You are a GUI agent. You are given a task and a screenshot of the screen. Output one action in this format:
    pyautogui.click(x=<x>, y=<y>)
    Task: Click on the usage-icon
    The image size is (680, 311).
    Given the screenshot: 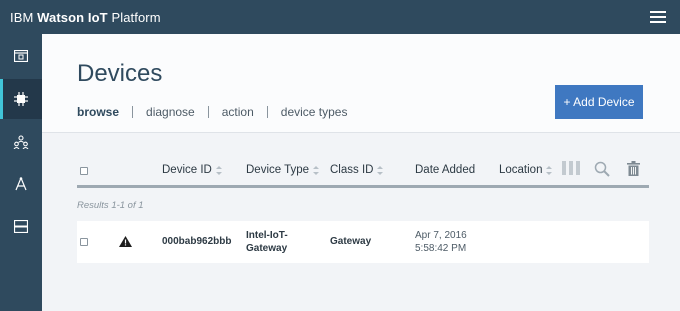 What is the action you would take?
    pyautogui.click(x=21, y=226)
    